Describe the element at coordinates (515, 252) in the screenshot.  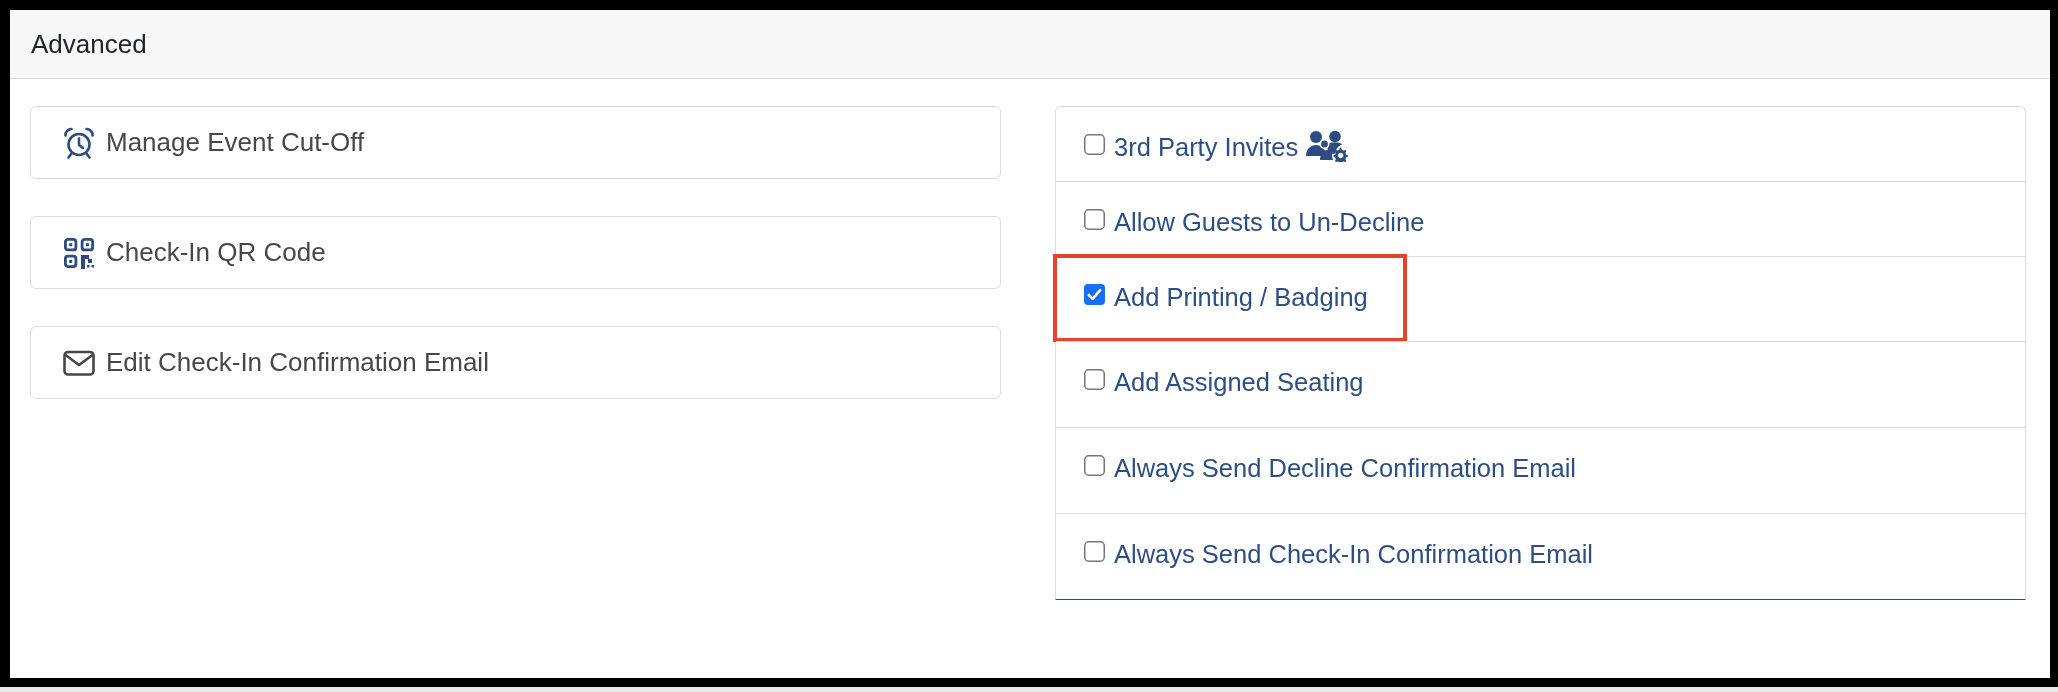
I see `action-button: Check-In QR Code` at that location.